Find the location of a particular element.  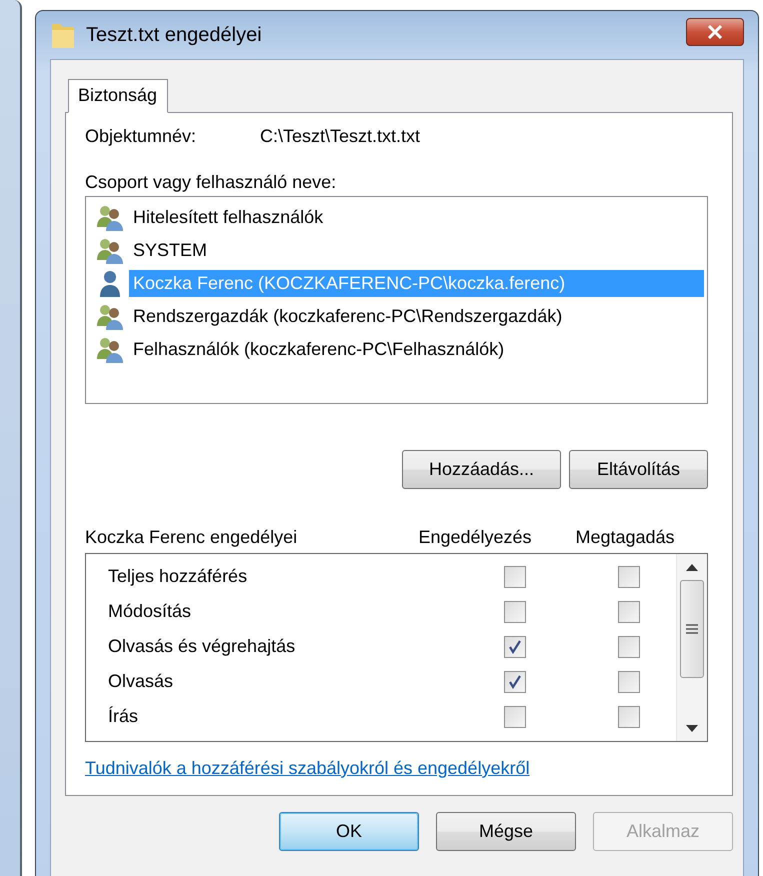

permission-name: Módosítás is located at coordinates (149, 611).